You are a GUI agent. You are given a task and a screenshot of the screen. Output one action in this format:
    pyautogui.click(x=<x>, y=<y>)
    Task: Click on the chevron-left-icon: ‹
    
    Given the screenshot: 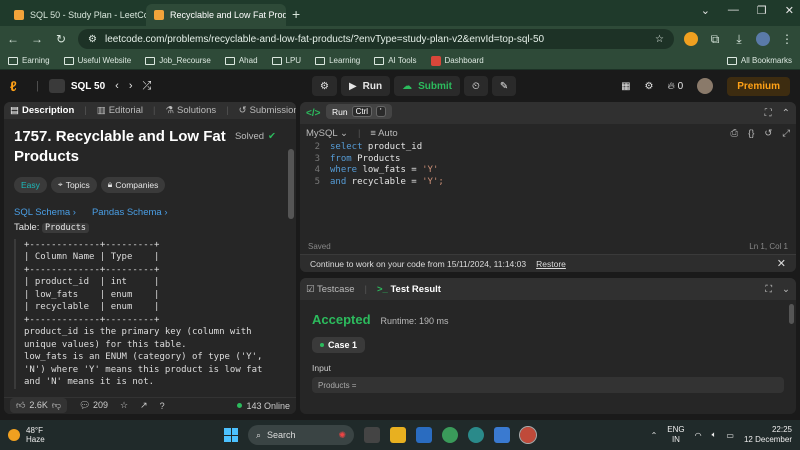 What is the action you would take?
    pyautogui.click(x=117, y=86)
    